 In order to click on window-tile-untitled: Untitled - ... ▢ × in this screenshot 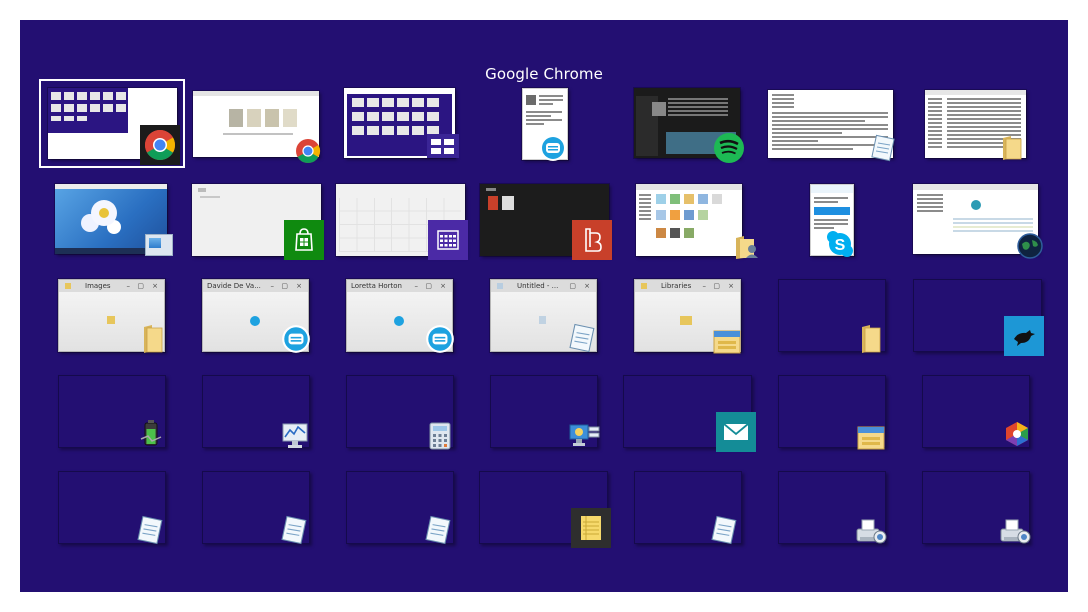, I will do `click(547, 319)`.